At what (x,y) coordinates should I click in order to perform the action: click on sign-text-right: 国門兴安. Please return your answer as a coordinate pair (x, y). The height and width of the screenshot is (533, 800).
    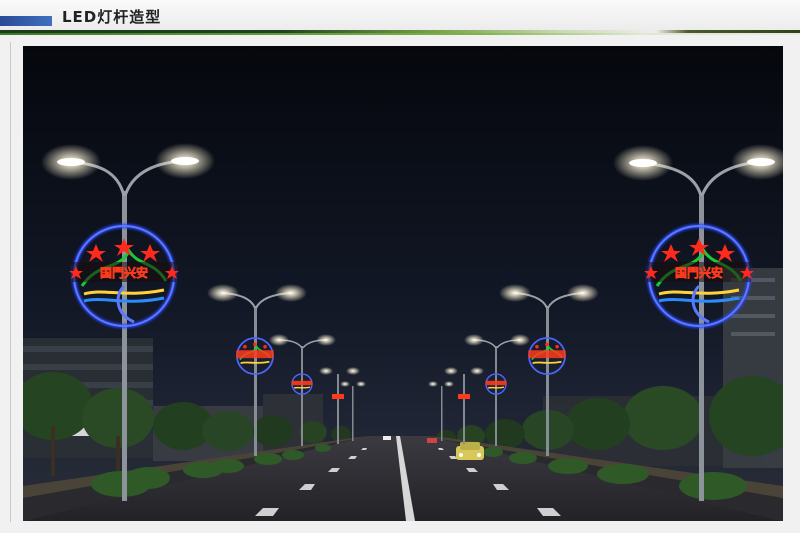
    Looking at the image, I should click on (699, 272).